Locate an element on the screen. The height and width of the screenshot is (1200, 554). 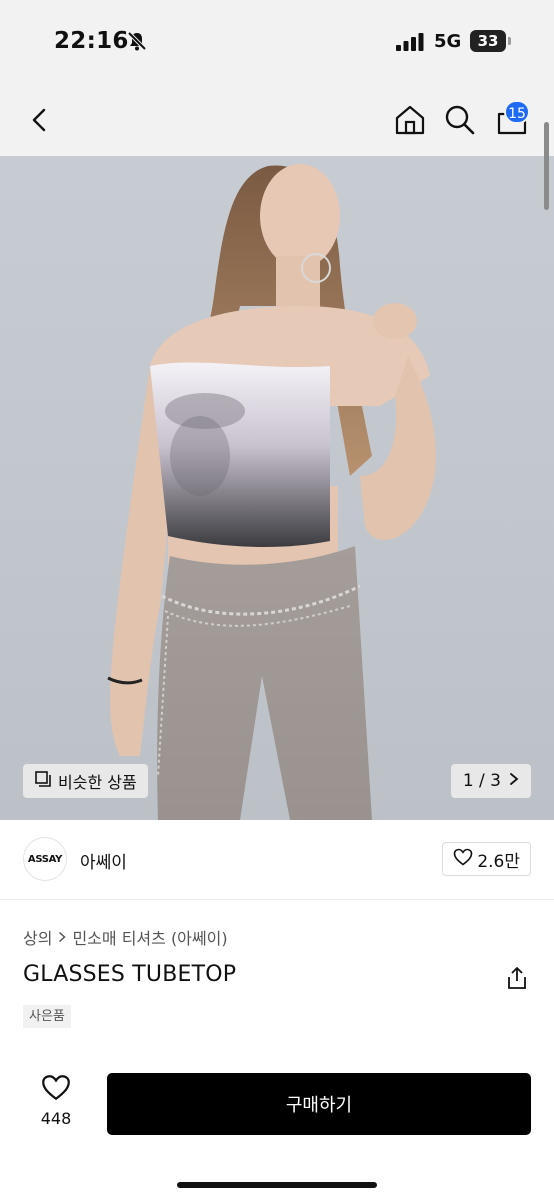
page-indicator-text: 1 / 3 is located at coordinates (481, 781).